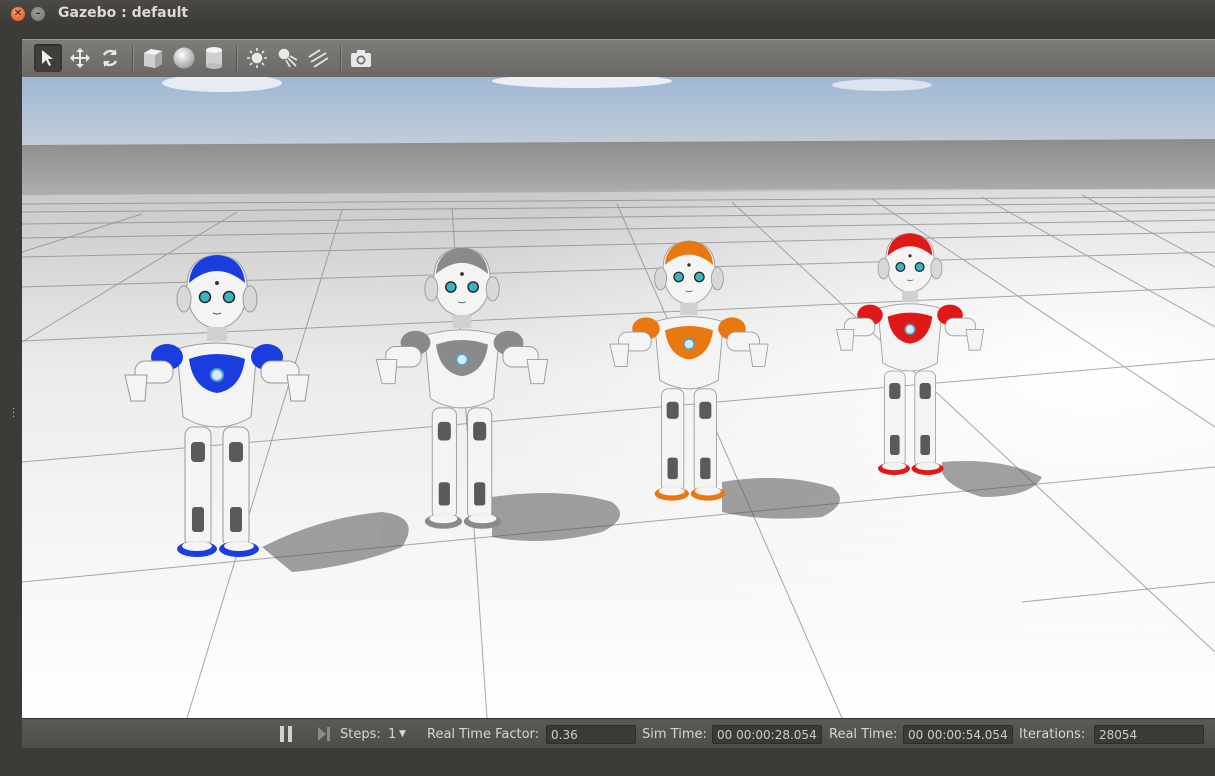  Describe the element at coordinates (80, 58) in the screenshot. I see `translate-icon` at that location.